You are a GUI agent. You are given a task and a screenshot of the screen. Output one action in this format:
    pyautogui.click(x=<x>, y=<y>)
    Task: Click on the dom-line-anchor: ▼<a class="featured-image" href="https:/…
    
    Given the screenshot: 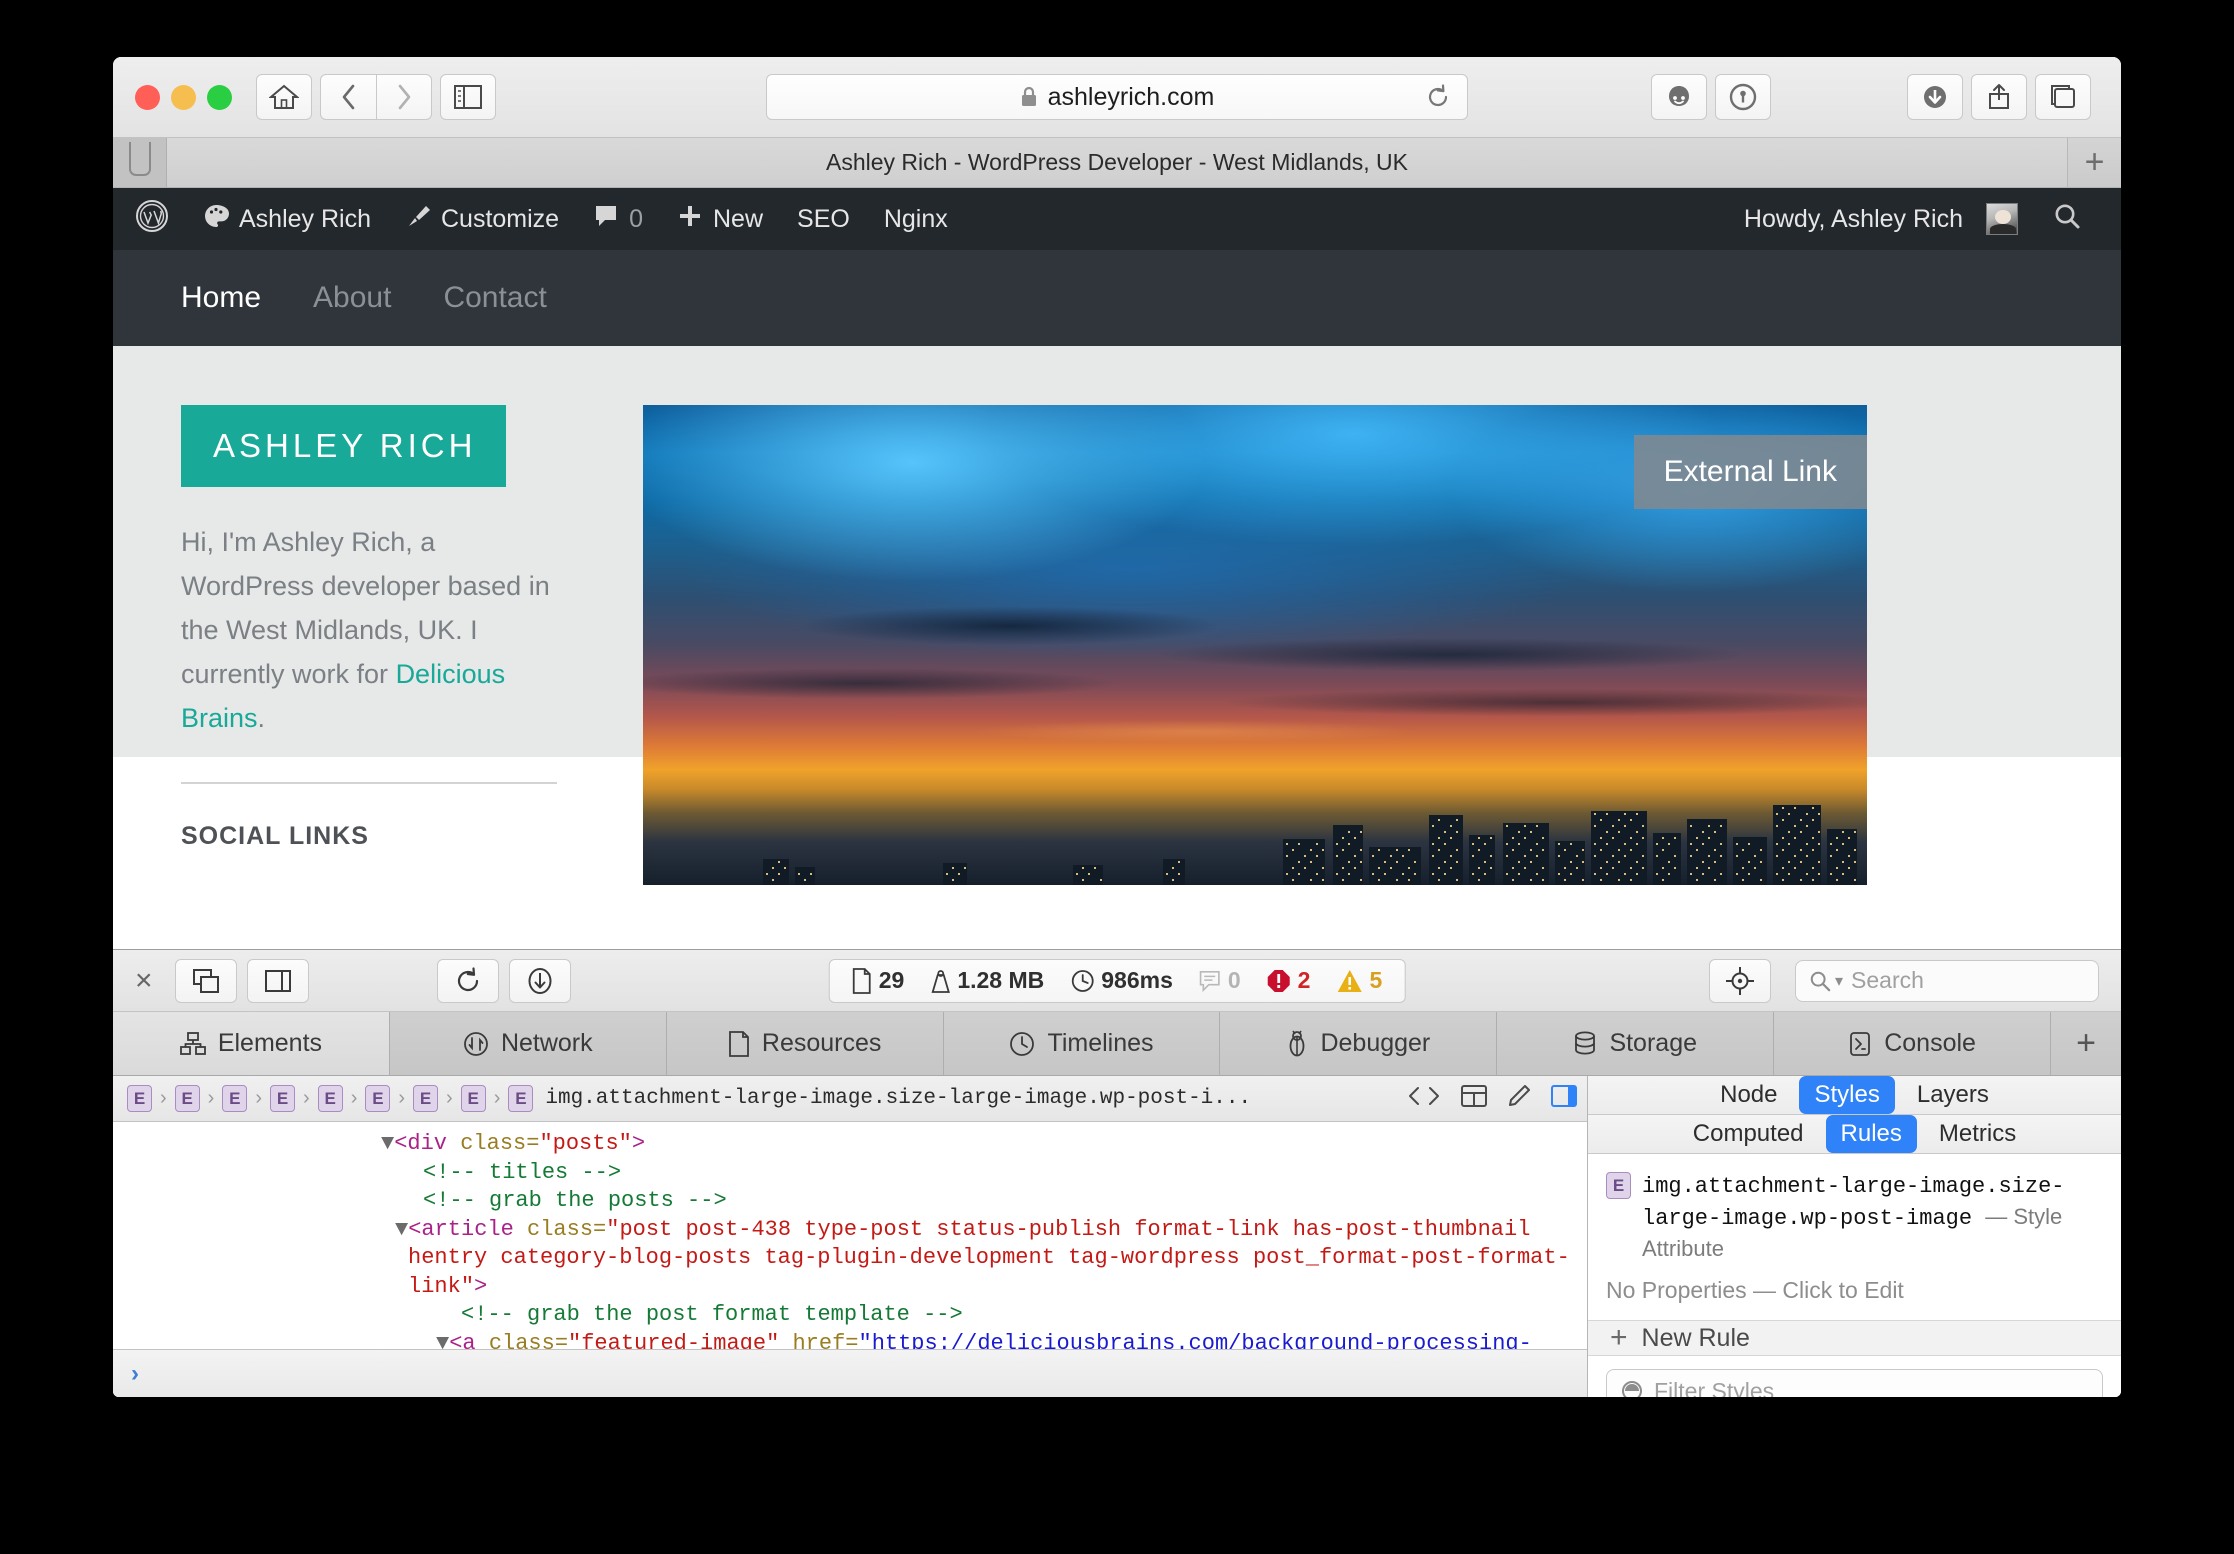 What is the action you would take?
    pyautogui.click(x=850, y=1340)
    